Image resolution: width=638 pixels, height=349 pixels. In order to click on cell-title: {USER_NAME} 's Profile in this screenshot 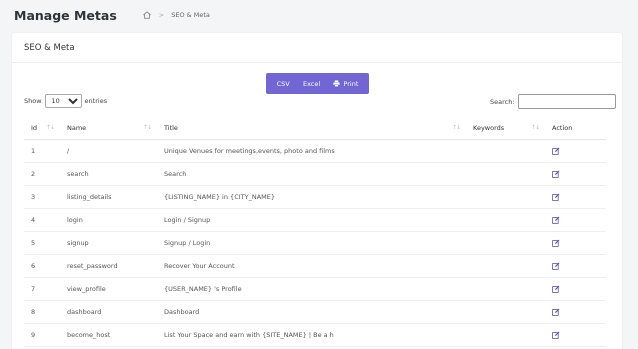, I will do `click(311, 289)`.